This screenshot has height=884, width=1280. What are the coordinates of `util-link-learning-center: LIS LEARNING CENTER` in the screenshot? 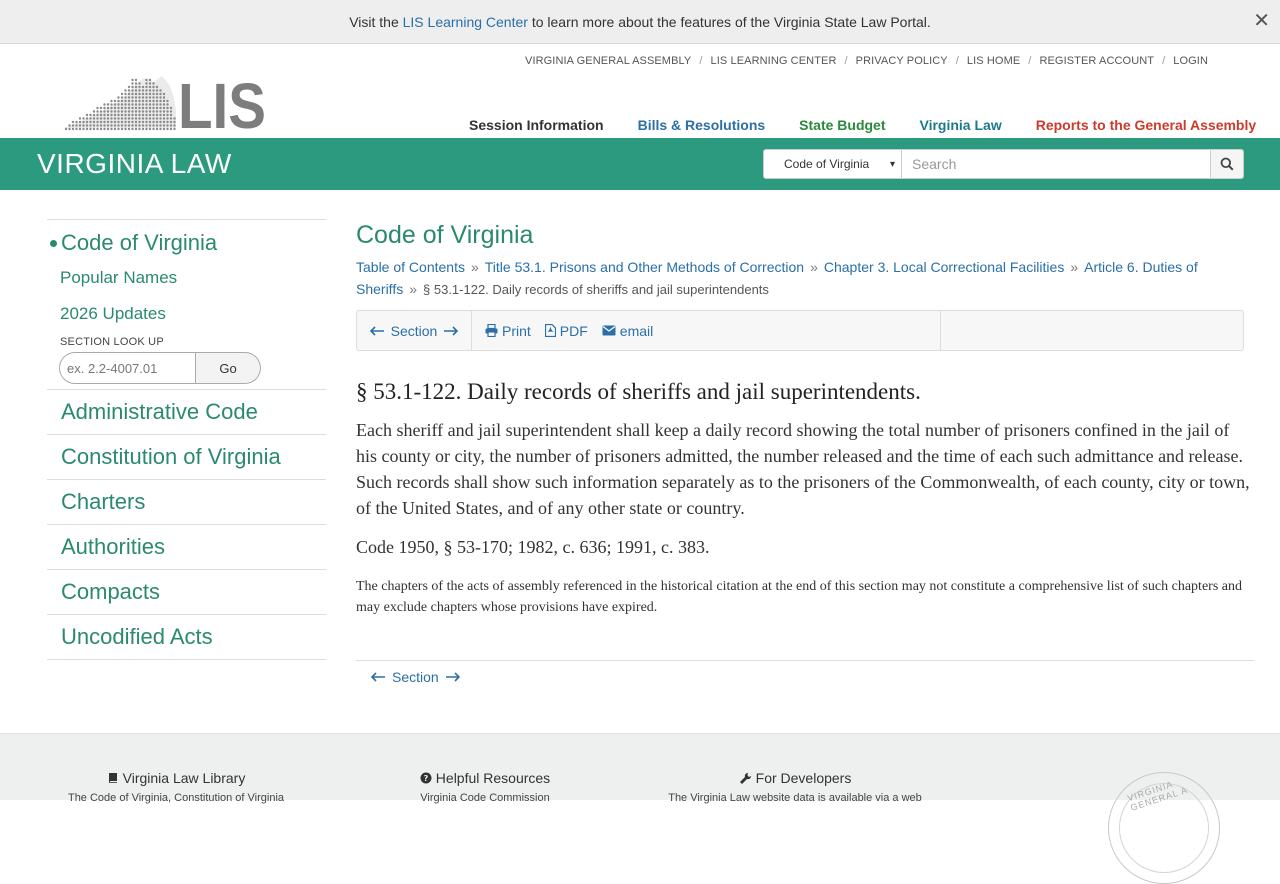 It's located at (774, 61).